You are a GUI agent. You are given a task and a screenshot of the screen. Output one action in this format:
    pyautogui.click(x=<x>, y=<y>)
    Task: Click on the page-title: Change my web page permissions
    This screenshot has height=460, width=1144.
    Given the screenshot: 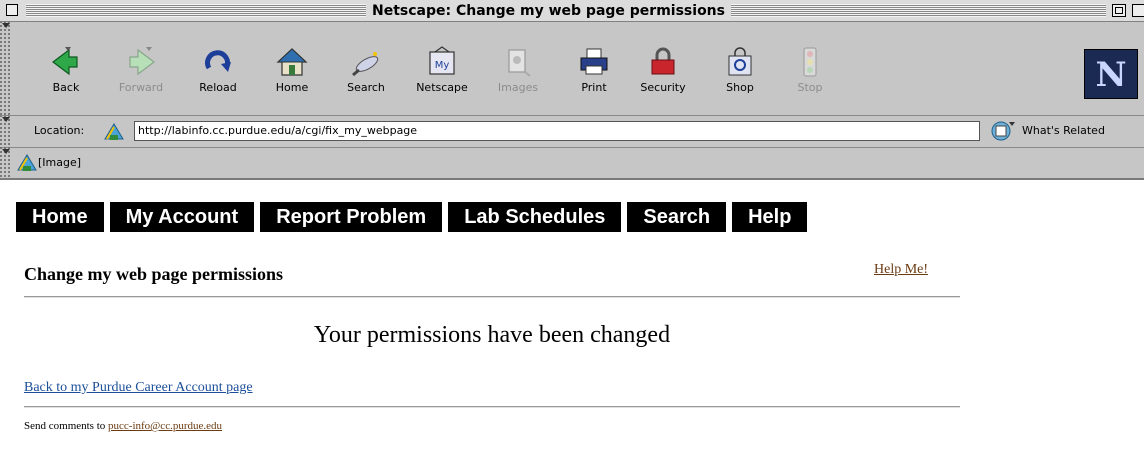 What is the action you would take?
    pyautogui.click(x=154, y=274)
    